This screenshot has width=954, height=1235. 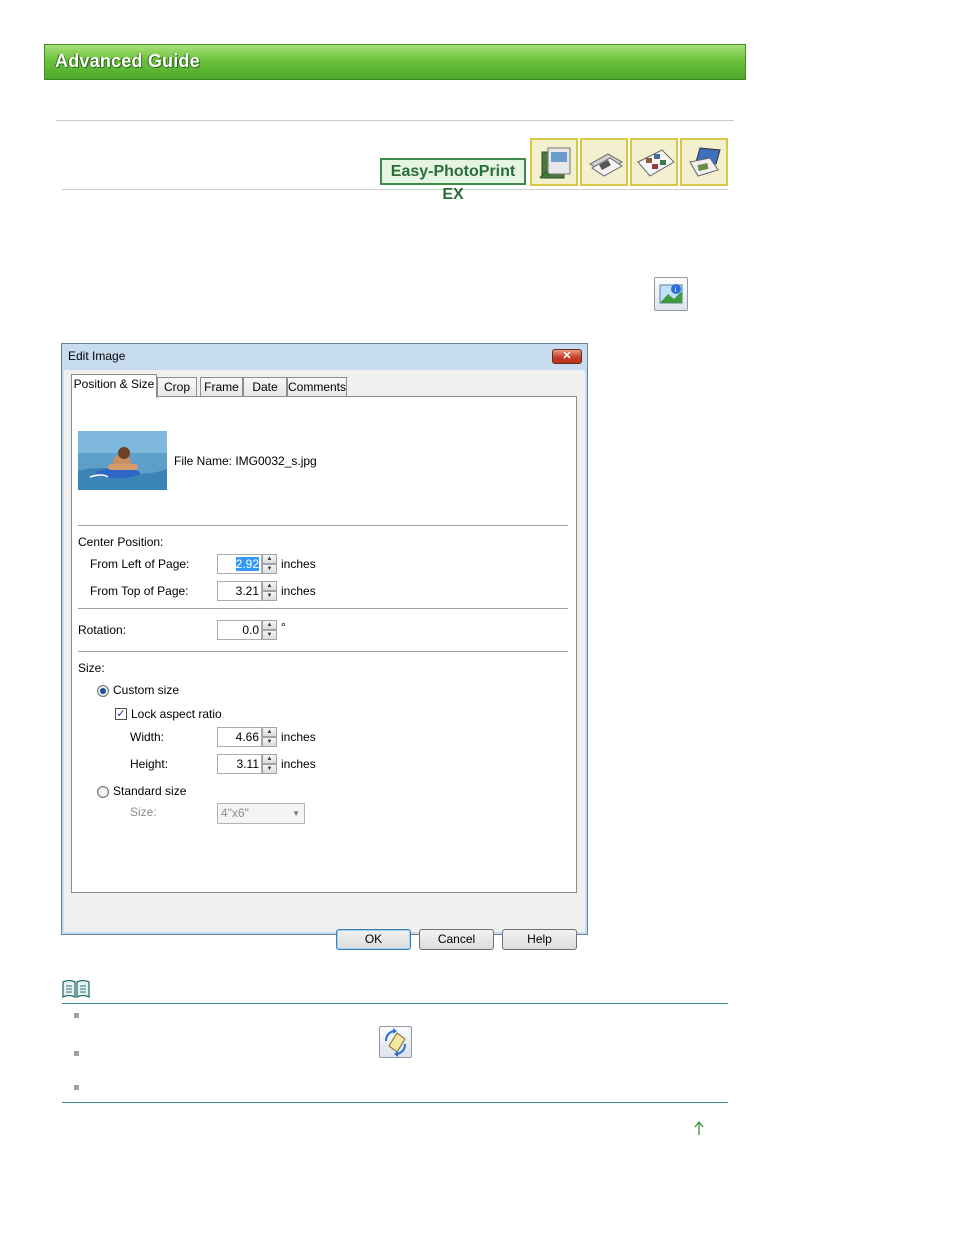 What do you see at coordinates (554, 162) in the screenshot?
I see `album-icon` at bounding box center [554, 162].